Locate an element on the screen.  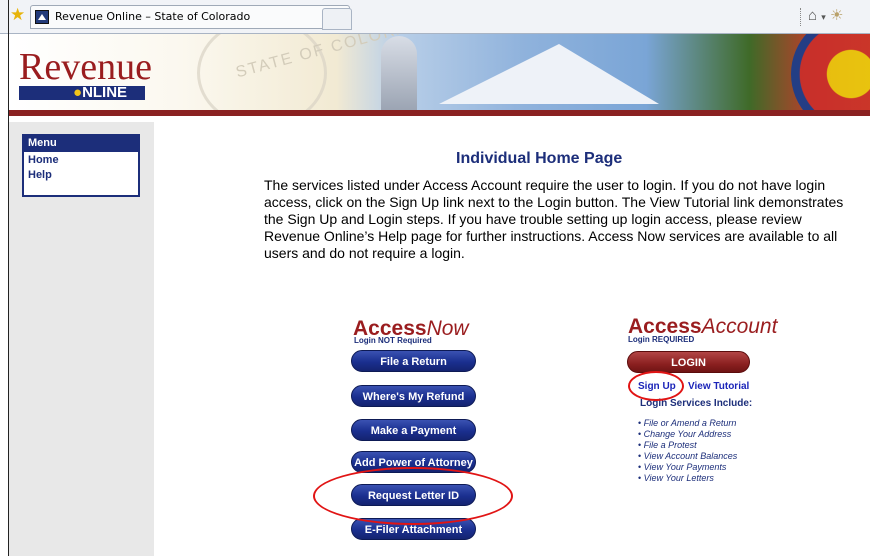
site-banner: STATE OF COLORADO Revenue ●NLINE is located at coordinates (439, 75).